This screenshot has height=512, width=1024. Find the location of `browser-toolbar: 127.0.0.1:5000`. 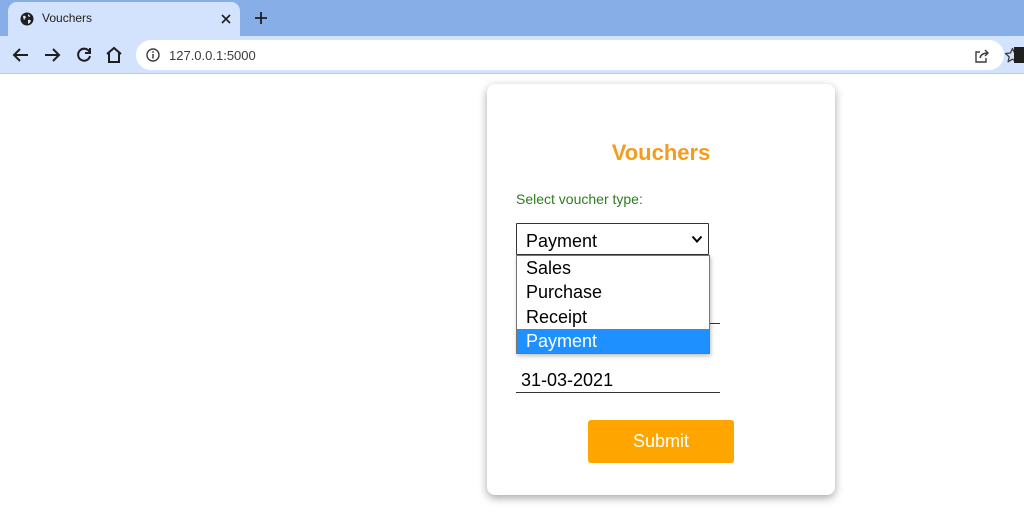

browser-toolbar: 127.0.0.1:5000 is located at coordinates (512, 55).